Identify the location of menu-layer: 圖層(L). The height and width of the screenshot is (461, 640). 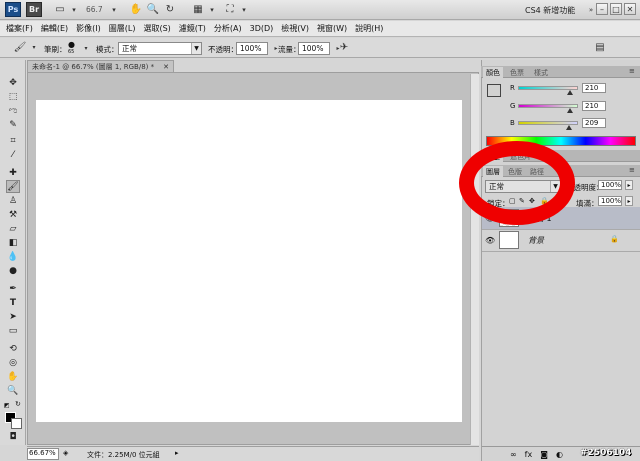
(122, 28).